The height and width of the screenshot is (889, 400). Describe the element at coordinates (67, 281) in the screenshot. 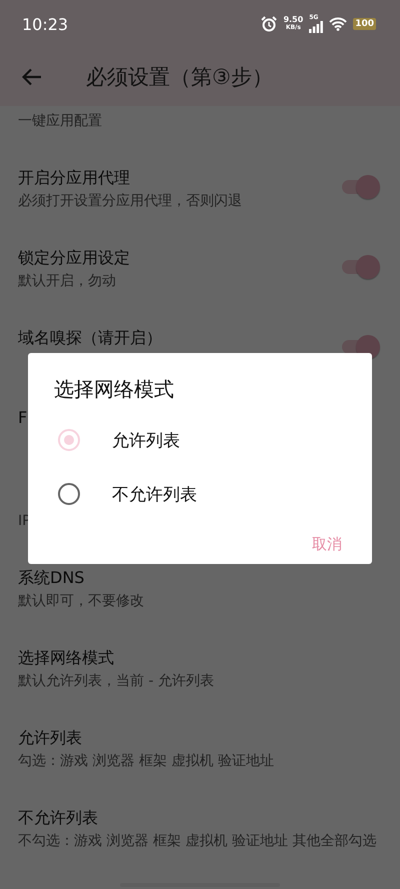

I see `setting-description: 默认开启，勿动` at that location.